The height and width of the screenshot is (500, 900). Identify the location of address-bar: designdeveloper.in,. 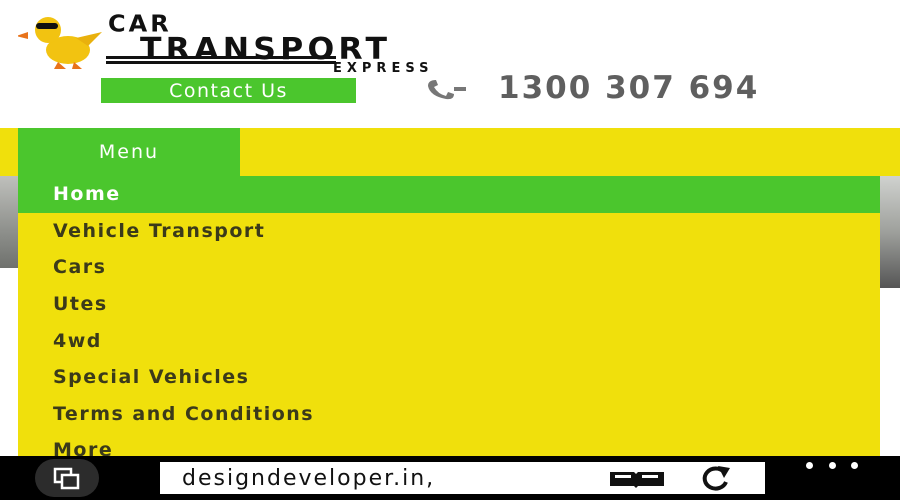
(462, 478).